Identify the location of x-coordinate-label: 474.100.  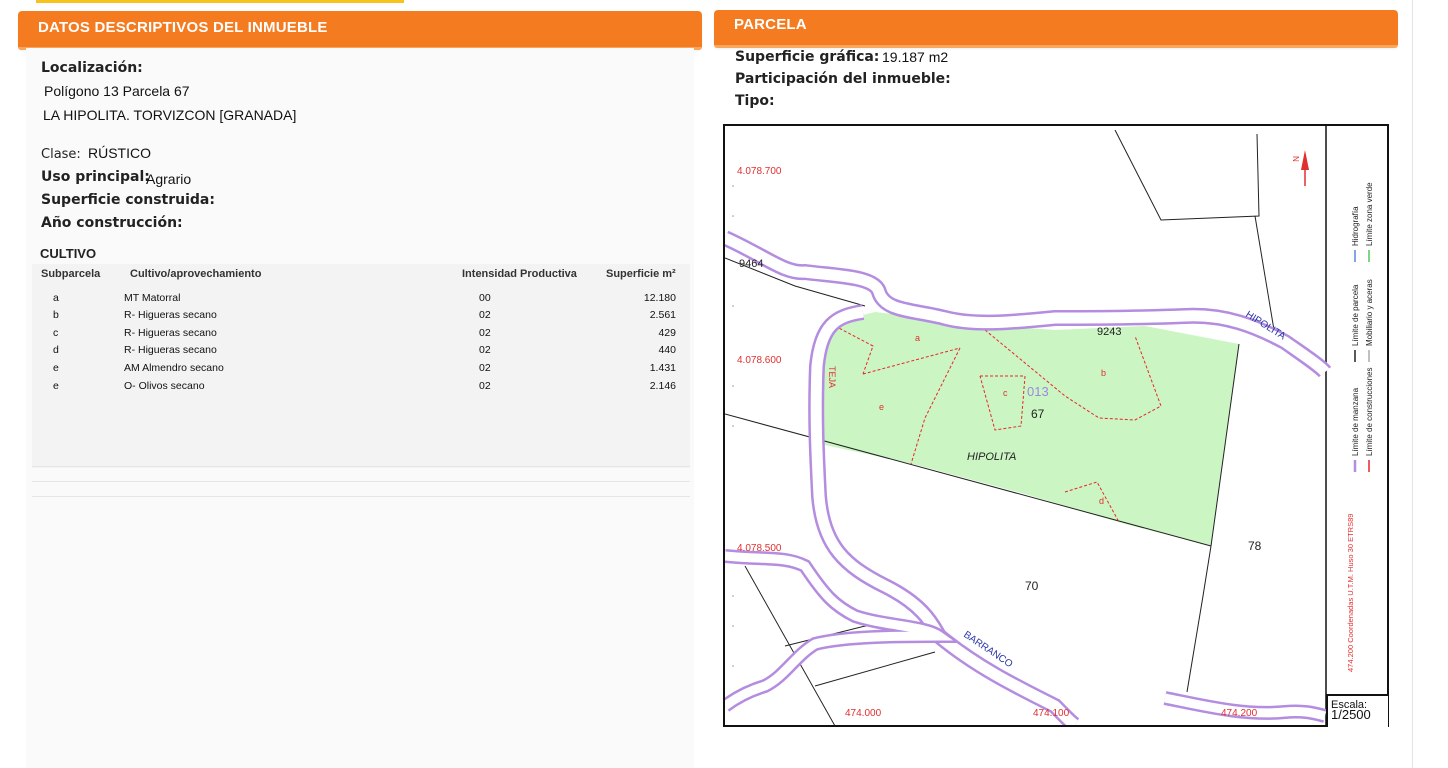
(1051, 713).